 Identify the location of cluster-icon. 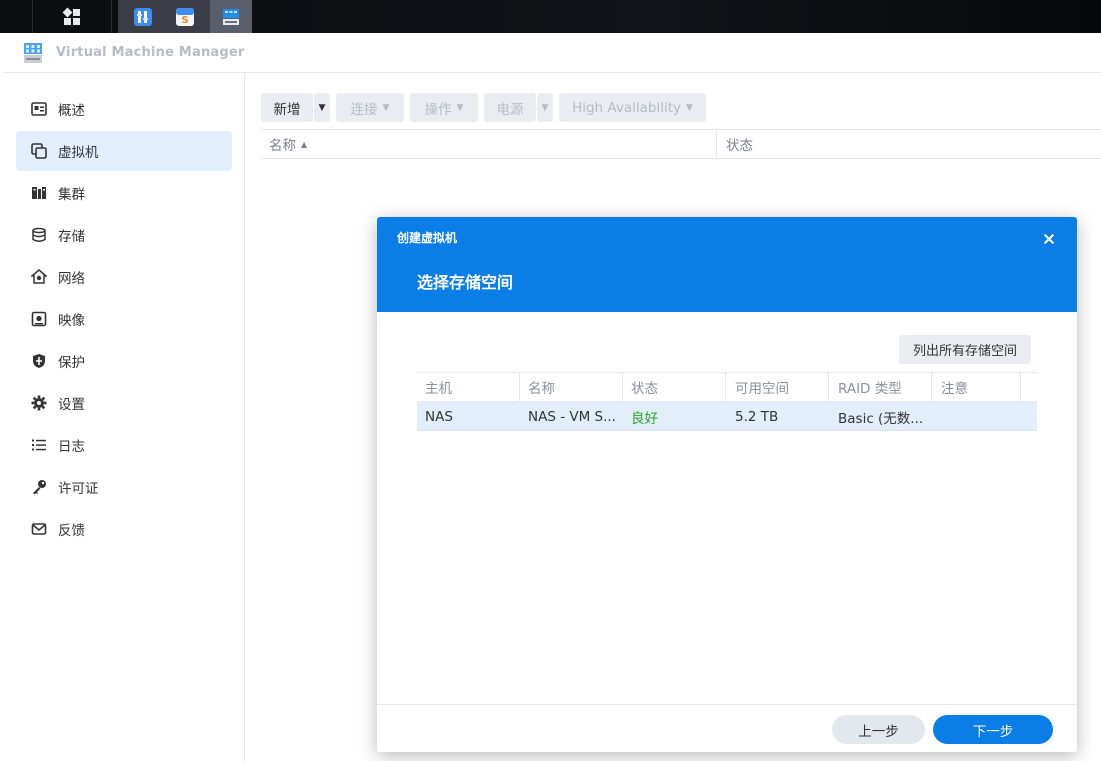
(39, 193).